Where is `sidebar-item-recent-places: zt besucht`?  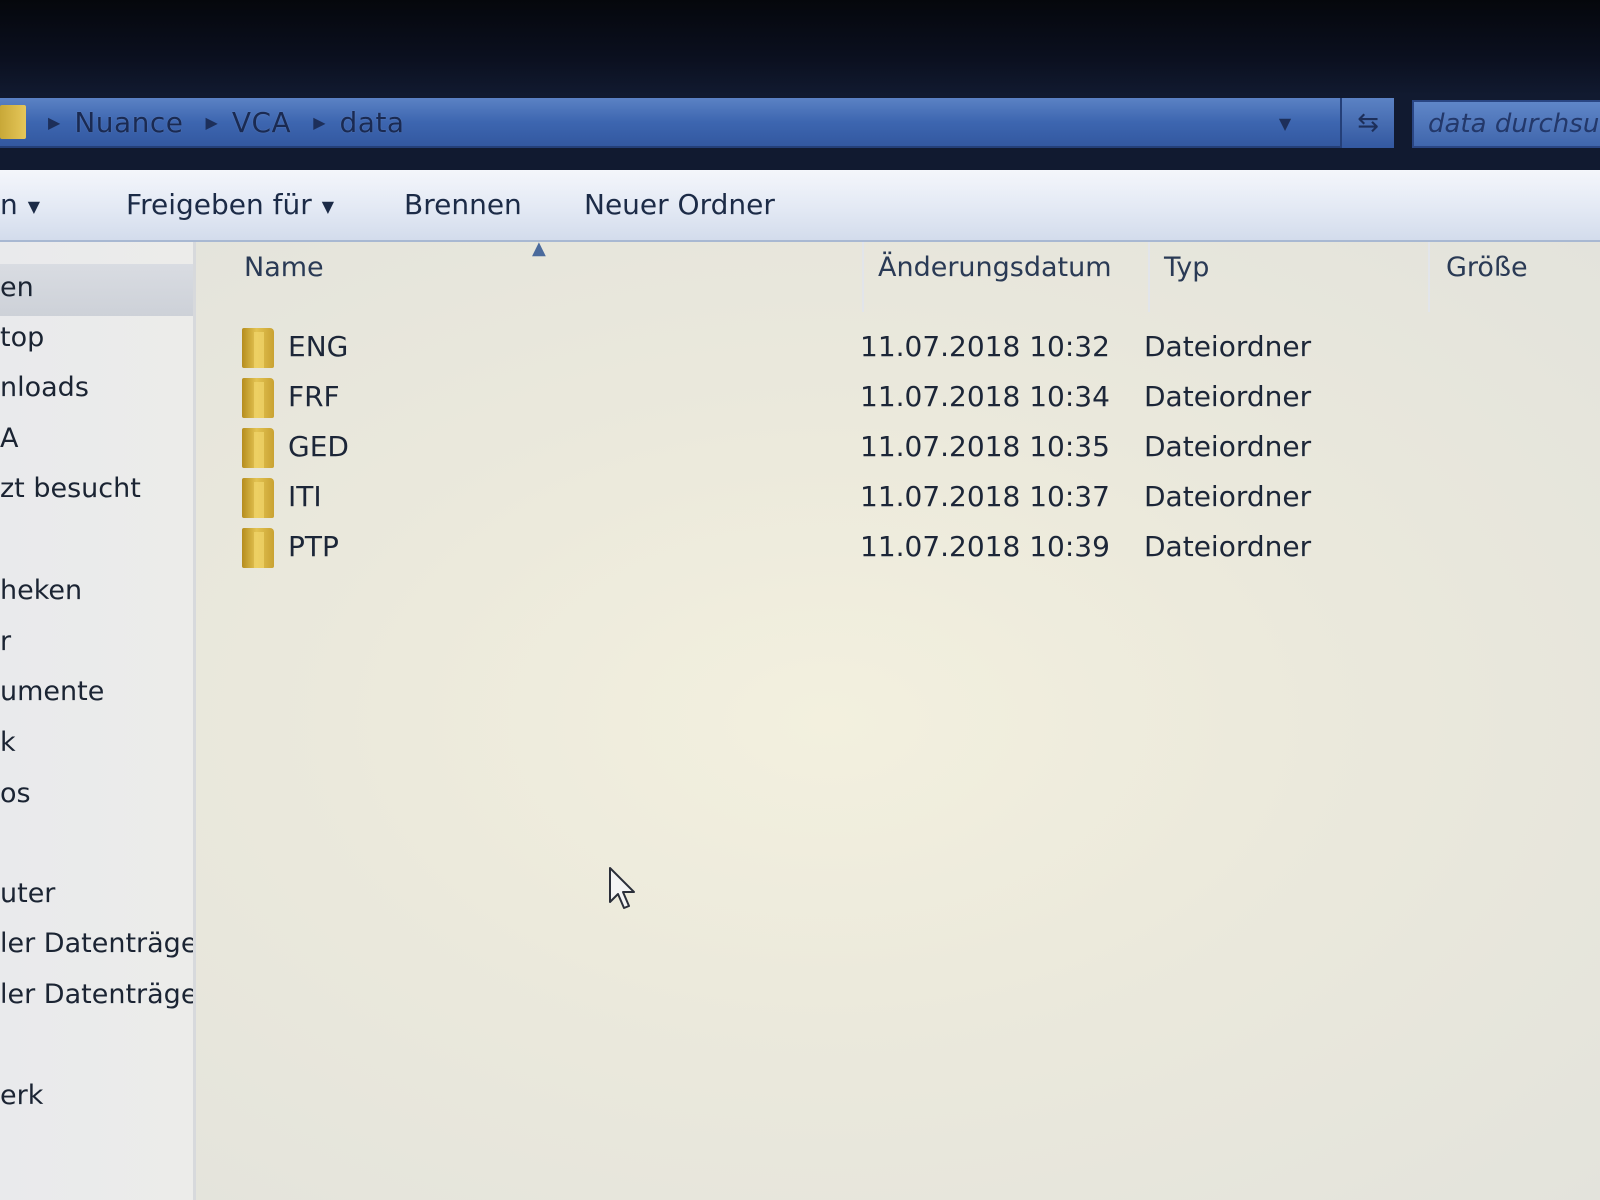 sidebar-item-recent-places: zt besucht is located at coordinates (70, 488).